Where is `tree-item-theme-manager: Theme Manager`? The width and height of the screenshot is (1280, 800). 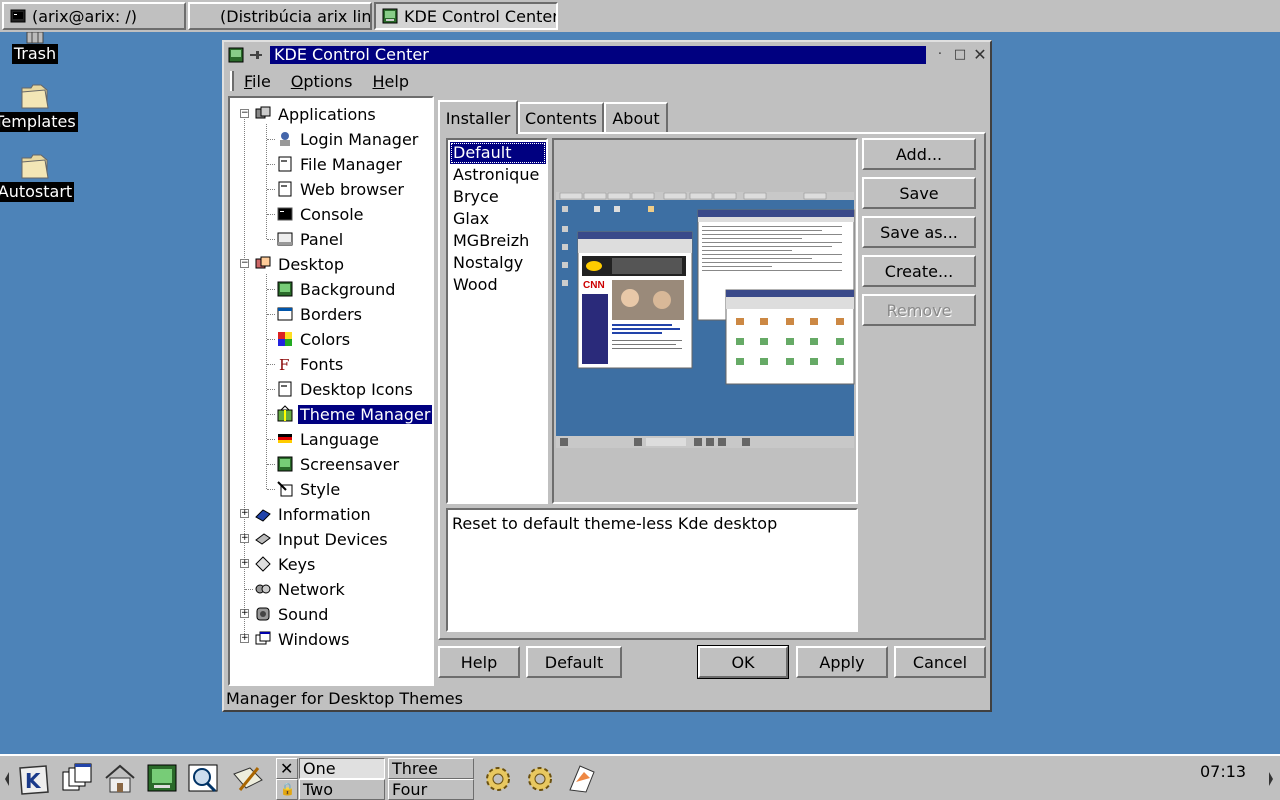
tree-item-theme-manager: Theme Manager is located at coordinates (354, 414).